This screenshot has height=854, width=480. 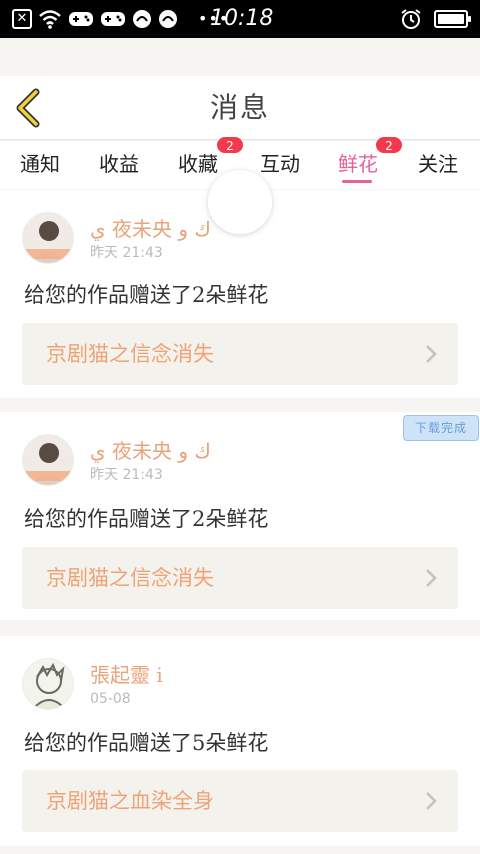 What do you see at coordinates (126, 675) in the screenshot?
I see `user-name: 張起靈 i` at bounding box center [126, 675].